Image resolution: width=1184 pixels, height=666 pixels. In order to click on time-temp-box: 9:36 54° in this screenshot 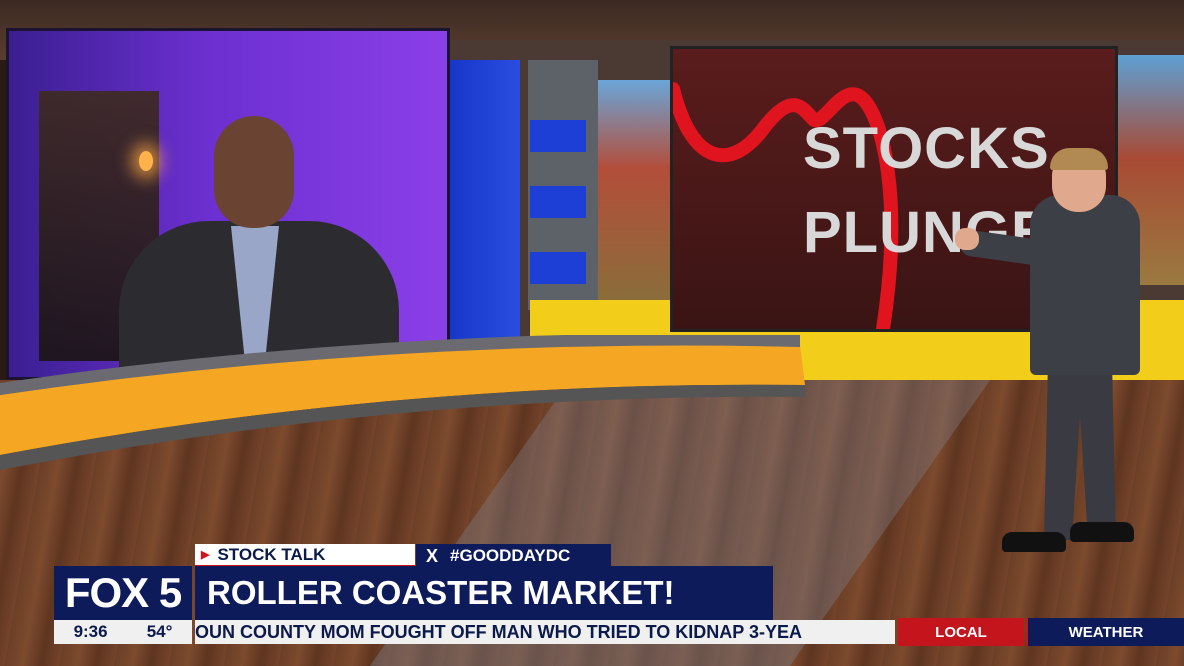, I will do `click(123, 632)`.